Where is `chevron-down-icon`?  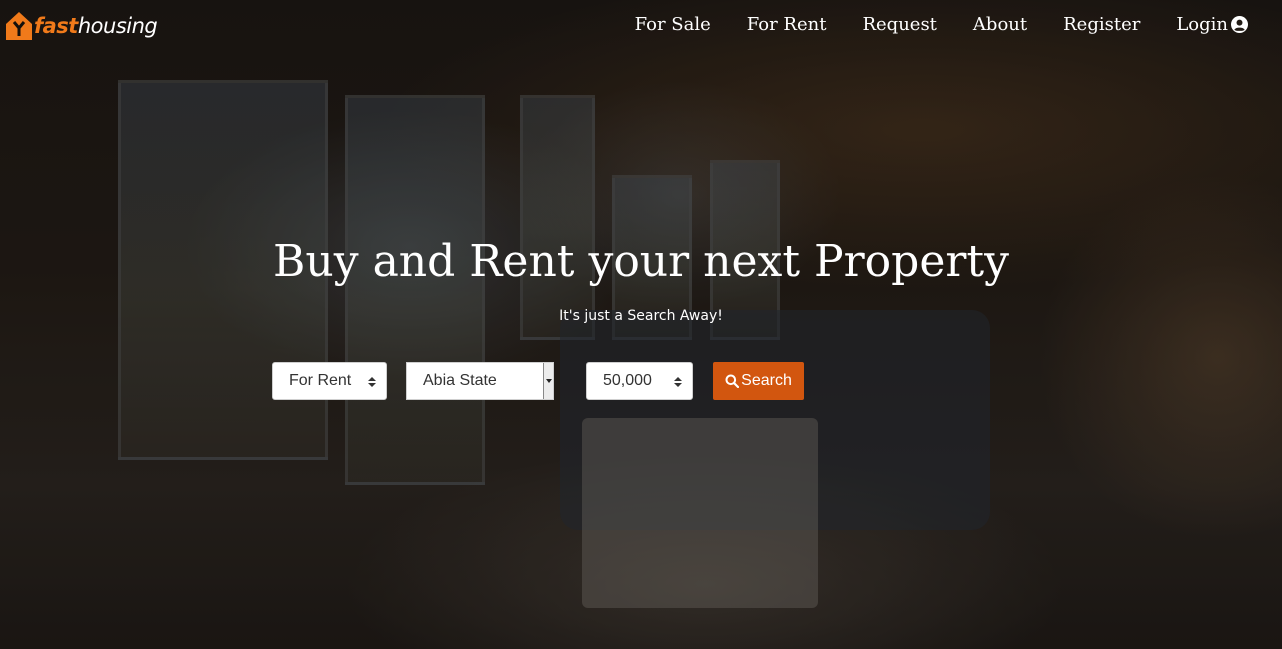
chevron-down-icon is located at coordinates (549, 381).